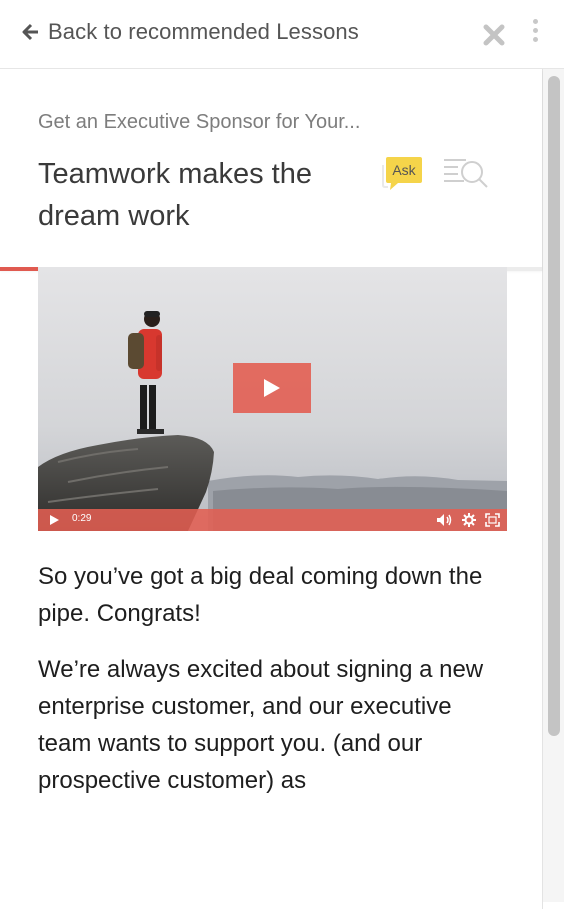  Describe the element at coordinates (203, 31) in the screenshot. I see `back-link-label: Back to recommended Lessons` at that location.